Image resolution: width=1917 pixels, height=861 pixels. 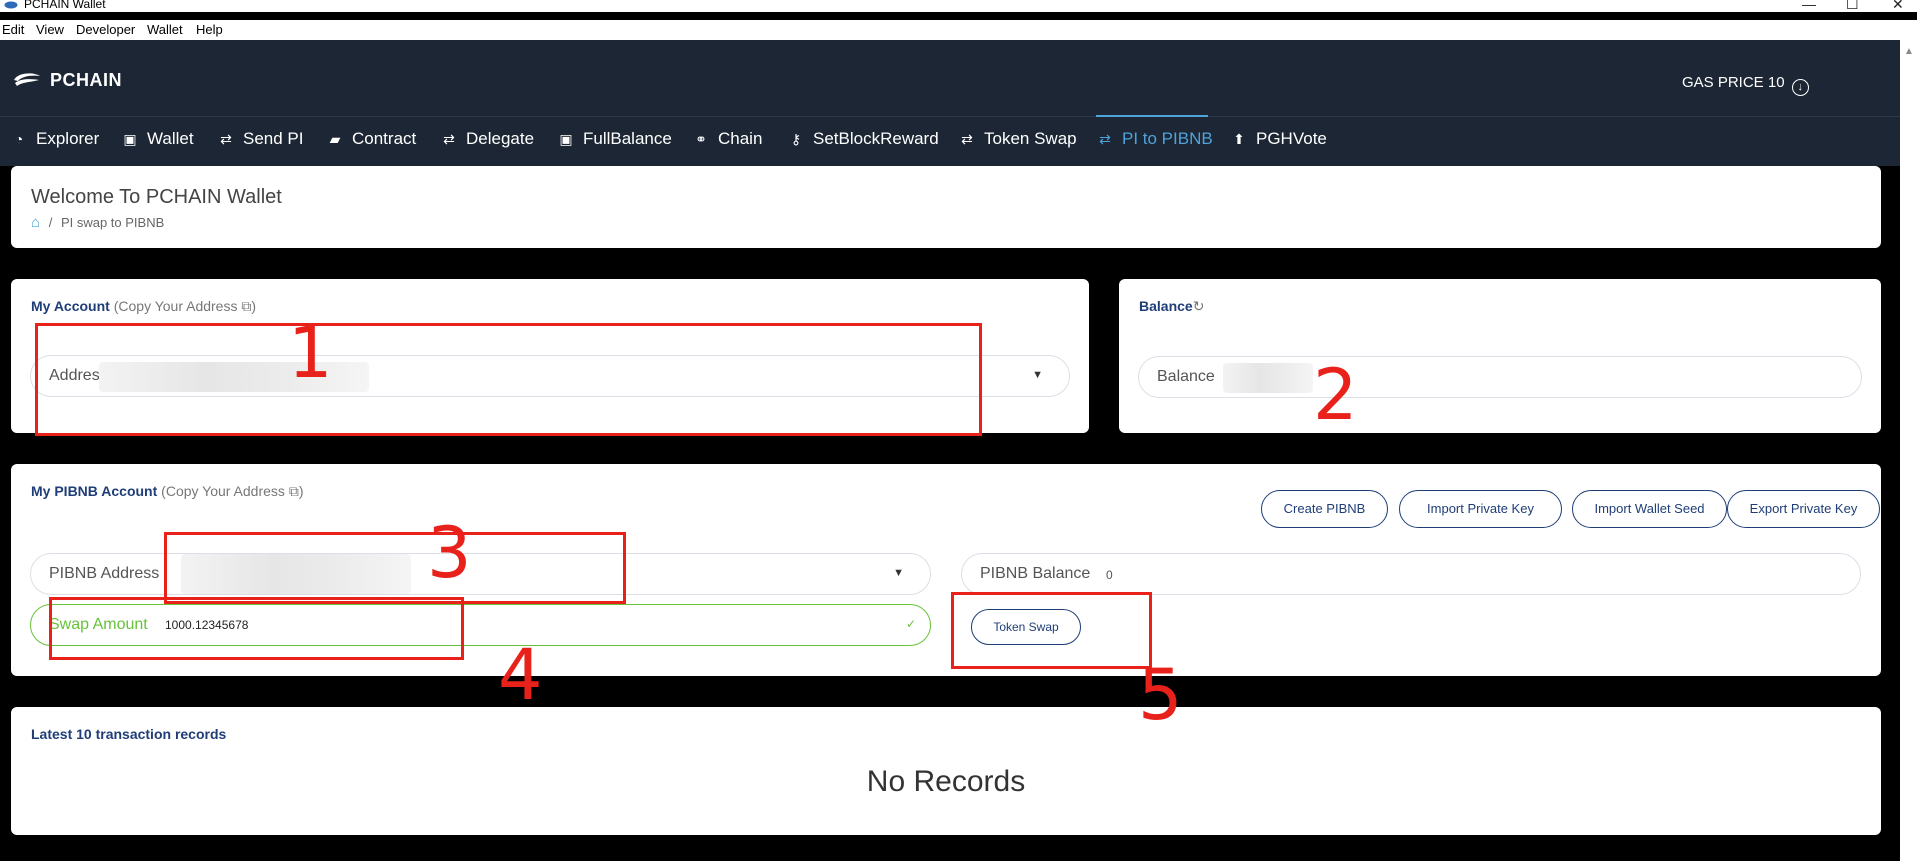 I want to click on nav-send-pi: ⇄ Send PI, so click(x=260, y=139).